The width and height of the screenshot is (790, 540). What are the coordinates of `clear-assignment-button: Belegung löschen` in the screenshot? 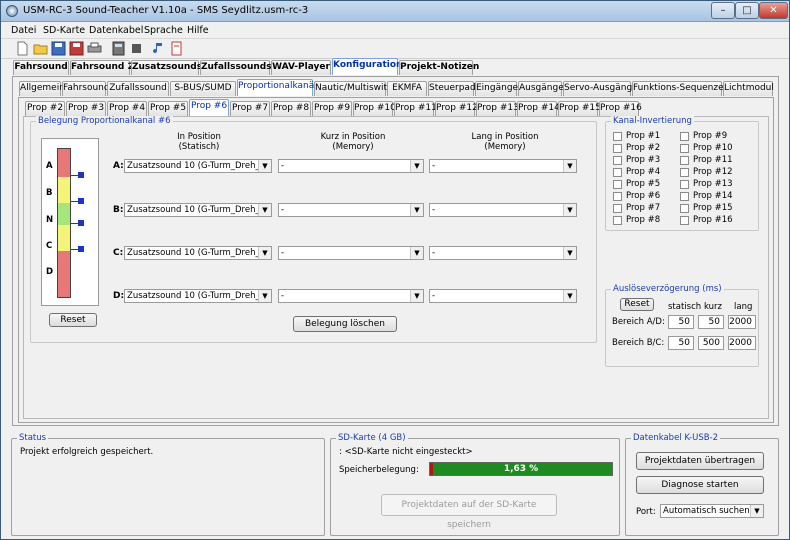 It's located at (345, 324).